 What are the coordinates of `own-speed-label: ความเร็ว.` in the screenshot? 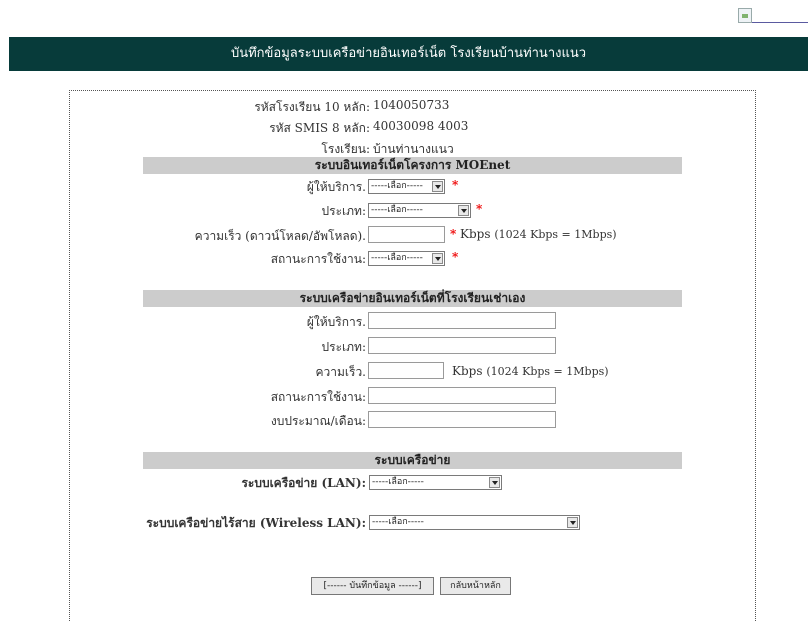 It's located at (340, 372).